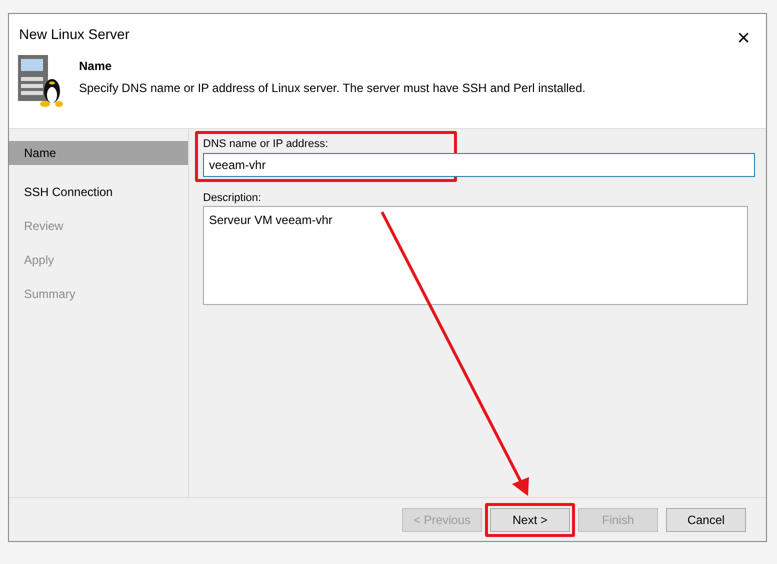  What do you see at coordinates (74, 34) in the screenshot?
I see `window-title: New Linux Server` at bounding box center [74, 34].